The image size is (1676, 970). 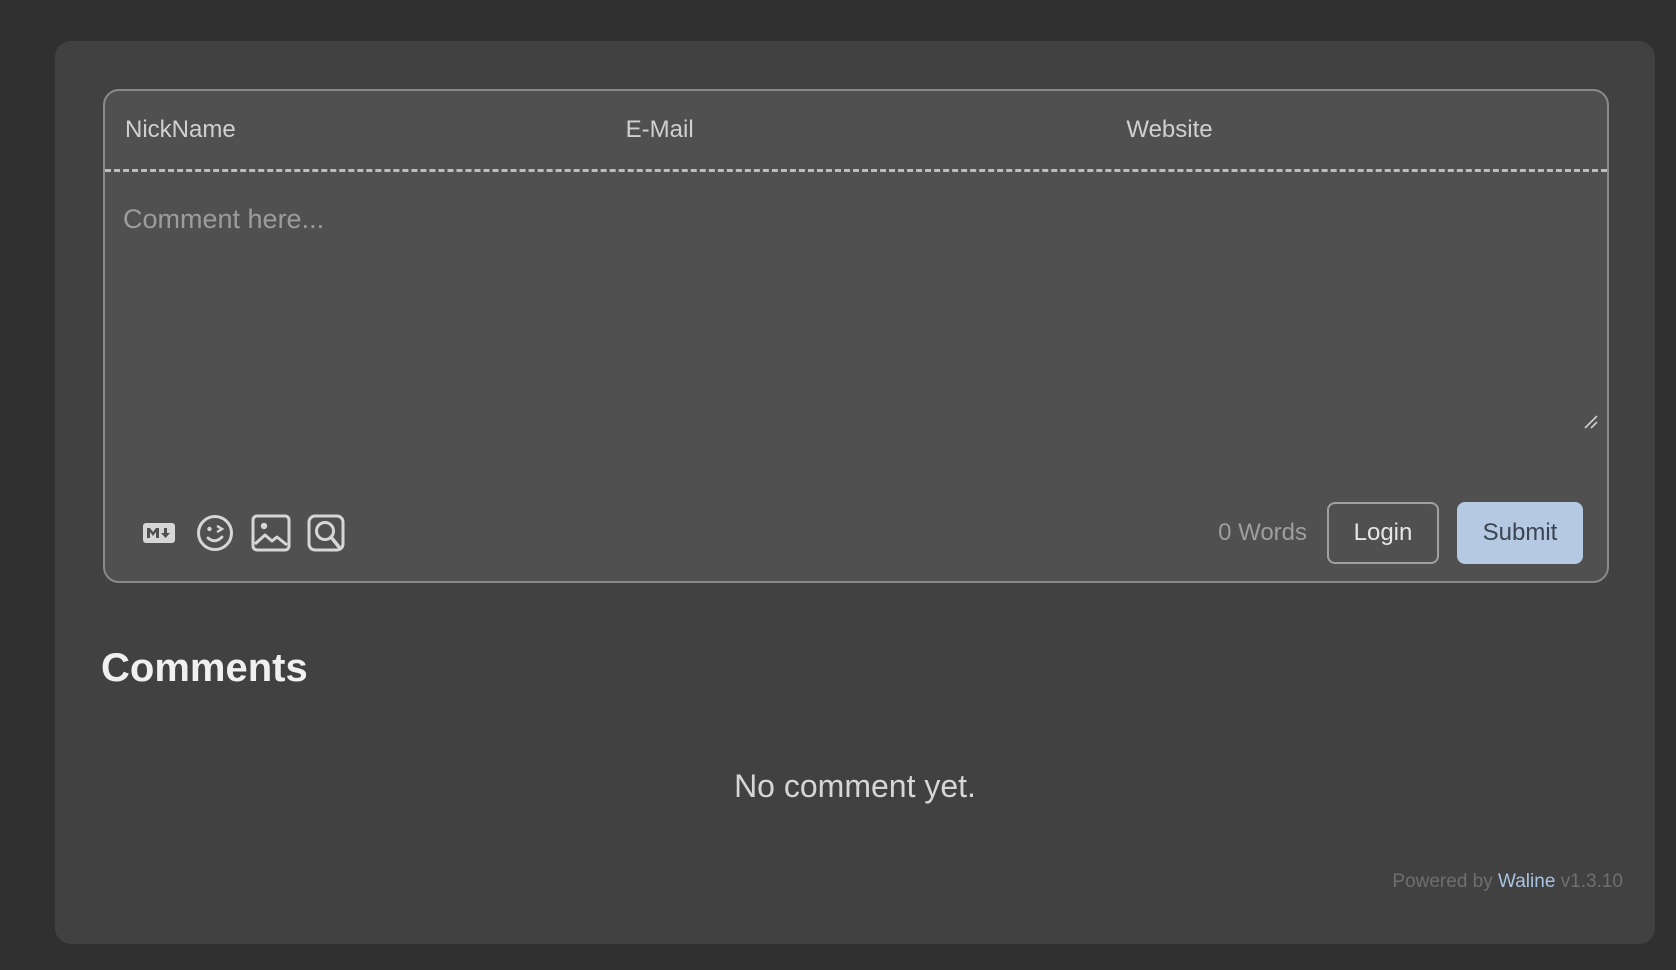 What do you see at coordinates (856, 533) in the screenshot?
I see `form-footer: 0 Words Login Submit` at bounding box center [856, 533].